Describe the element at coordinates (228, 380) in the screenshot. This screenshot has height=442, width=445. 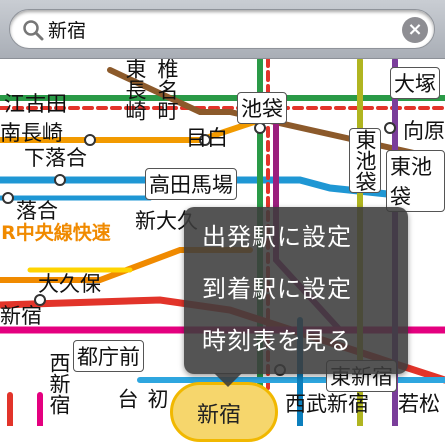
I see `menu-pointer` at that location.